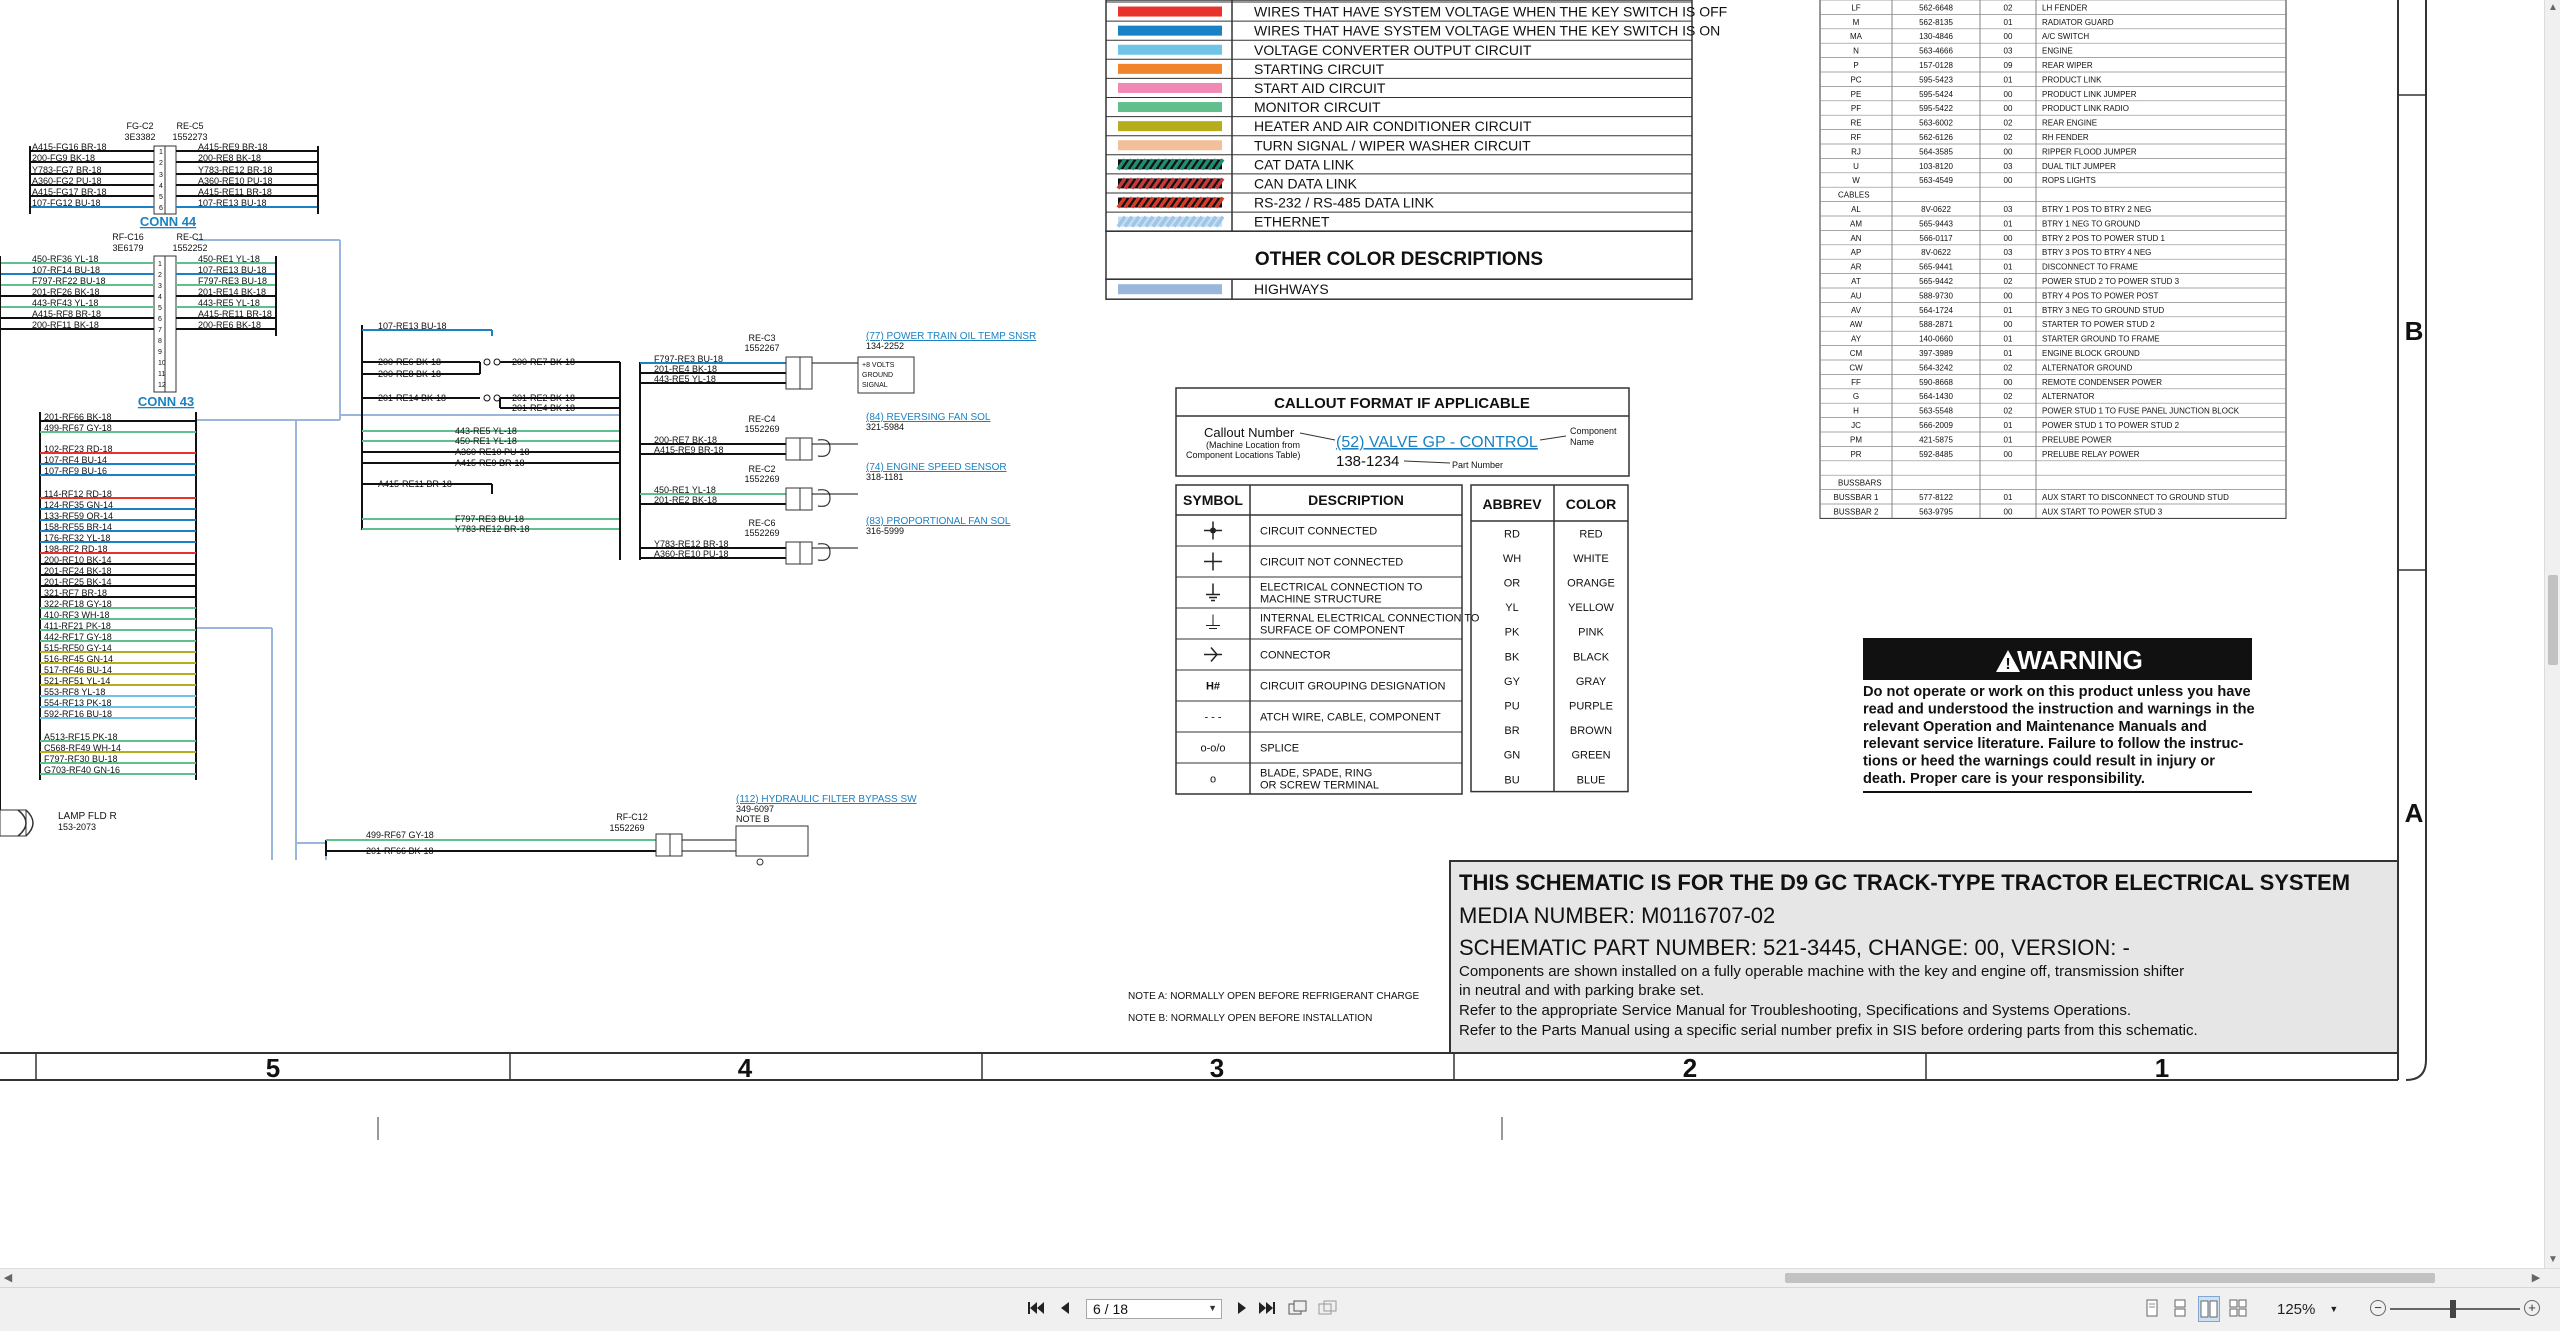  I want to click on component-code: CW, so click(1856, 367).